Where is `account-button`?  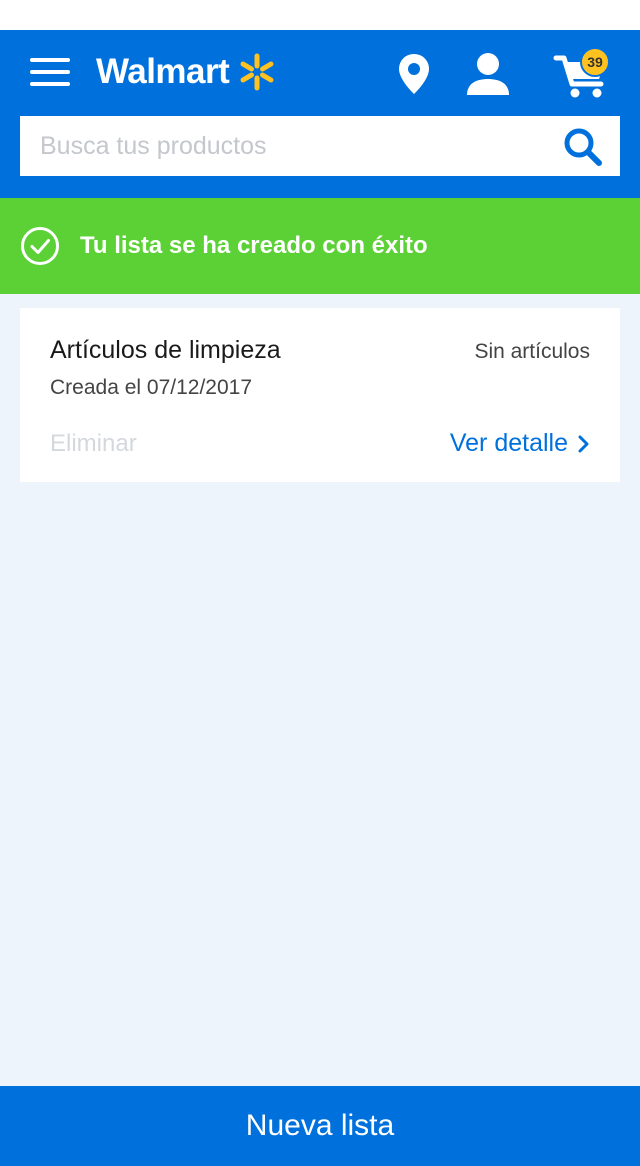
account-button is located at coordinates (488, 74).